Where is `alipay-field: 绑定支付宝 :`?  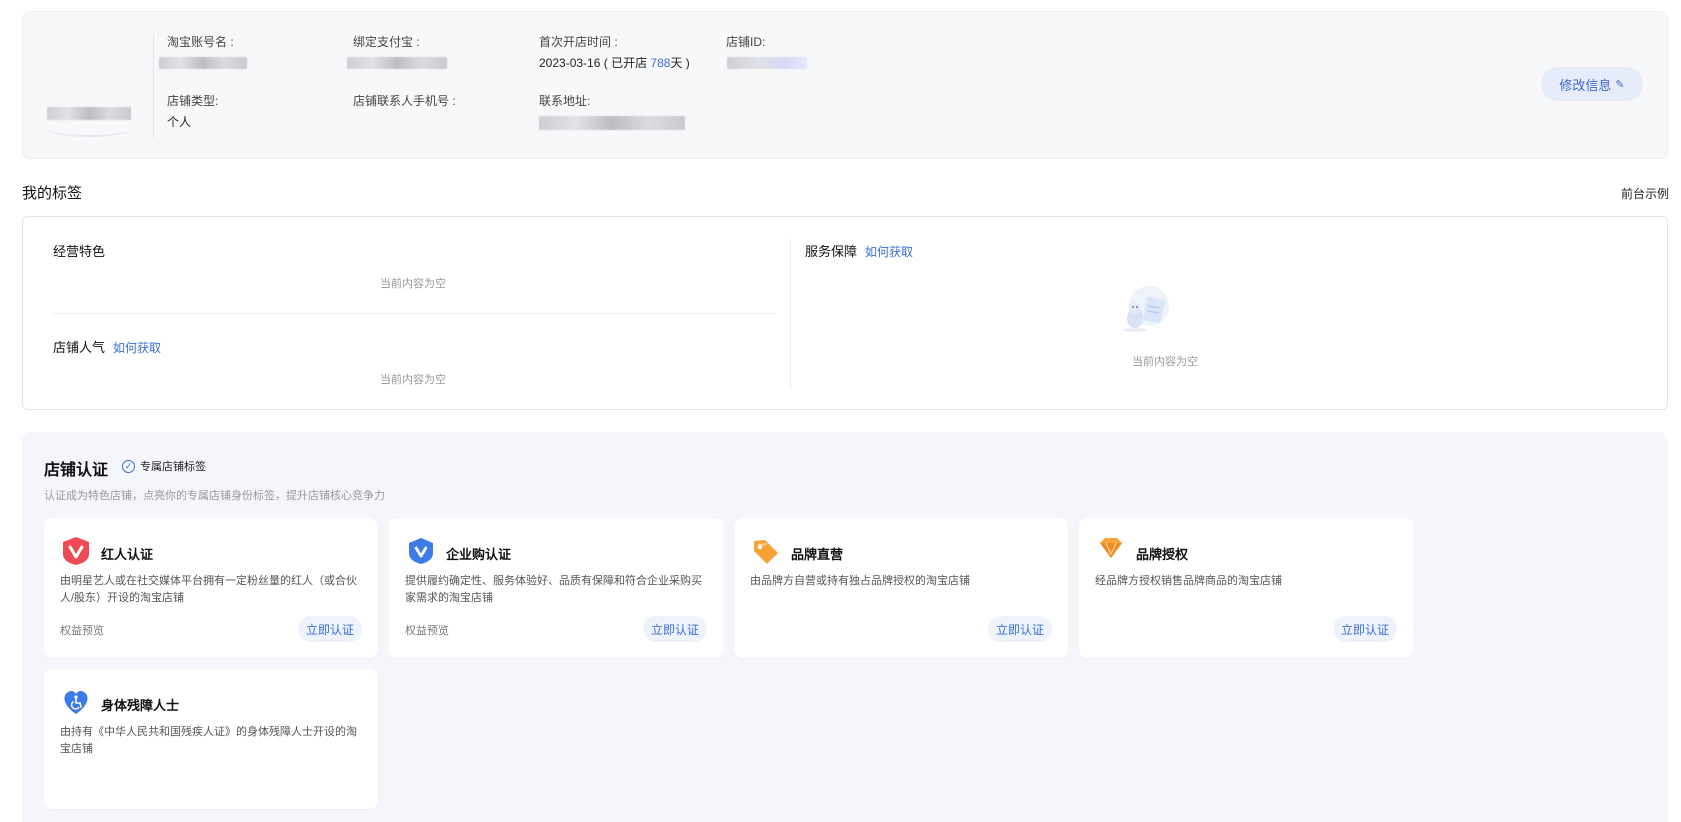 alipay-field: 绑定支付宝 : is located at coordinates (397, 51).